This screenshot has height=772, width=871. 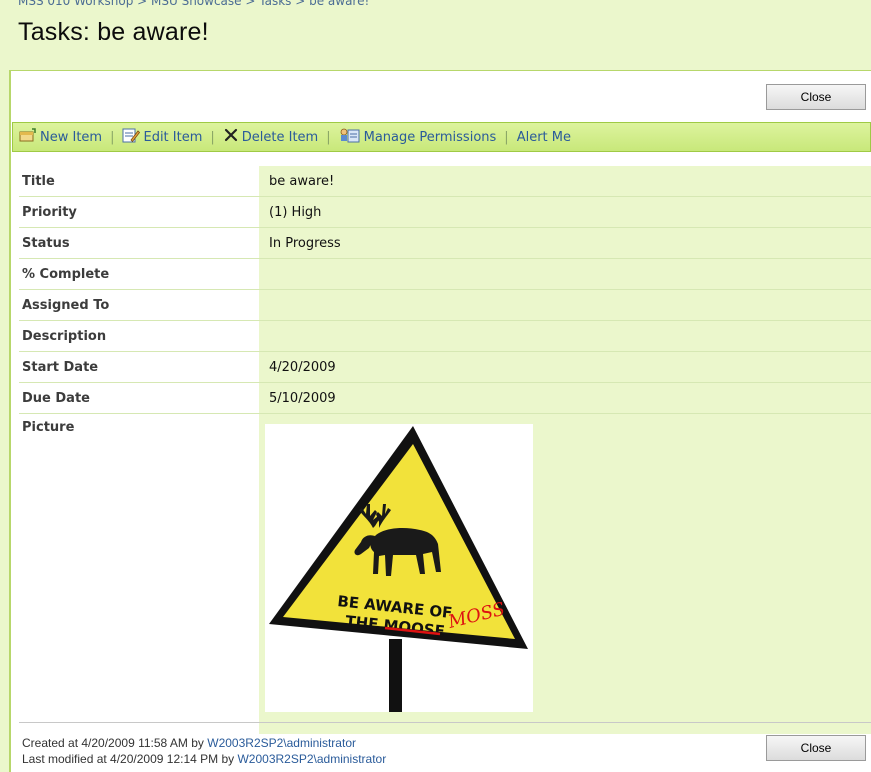 I want to click on field-row-assigned-to: Assigned To, so click(x=445, y=305).